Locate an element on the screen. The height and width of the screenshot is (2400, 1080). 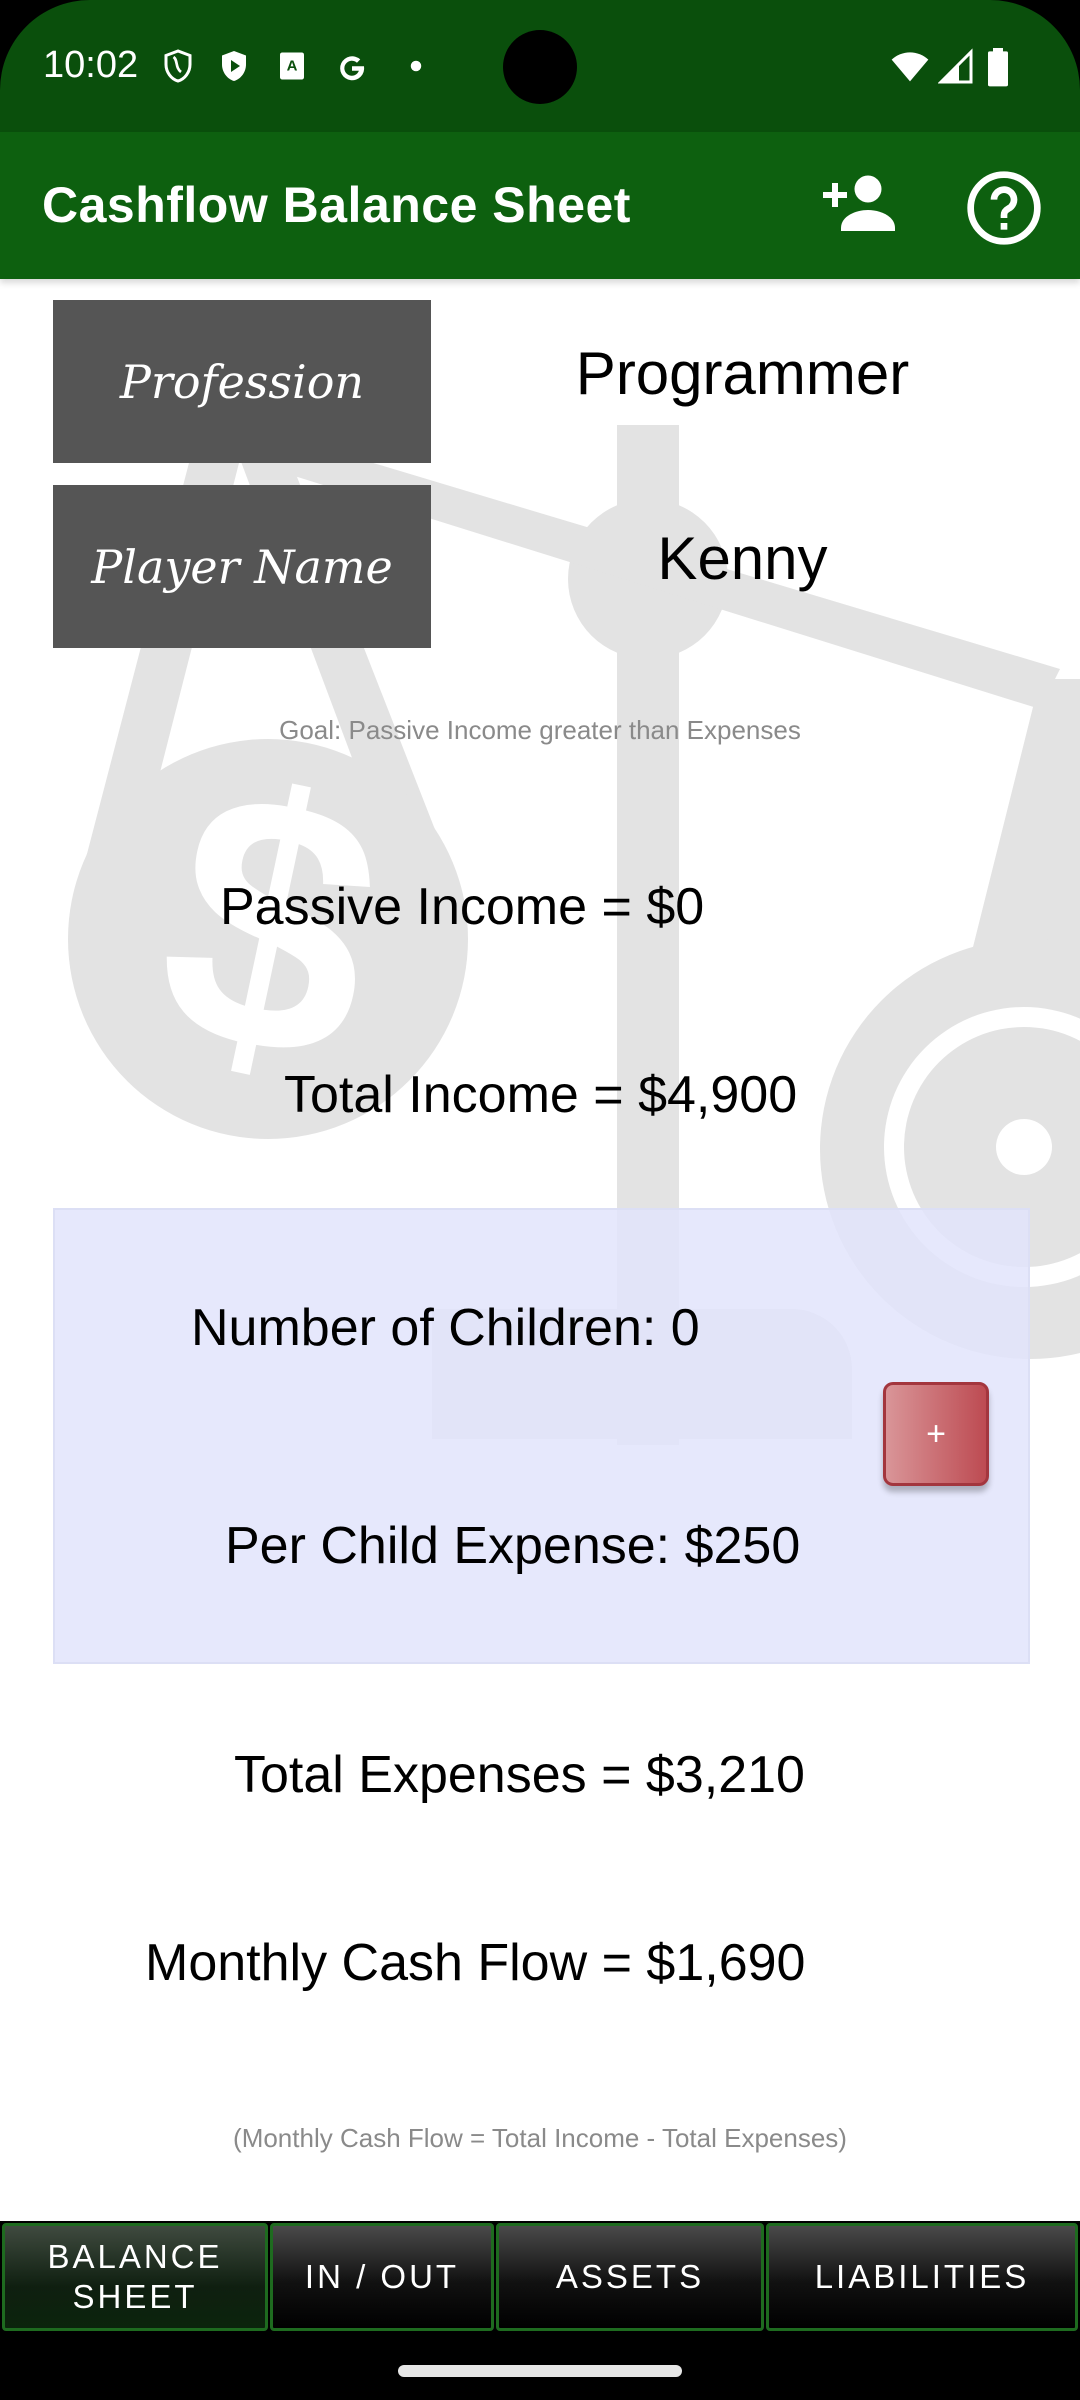
system-nav-bar is located at coordinates (540, 2368).